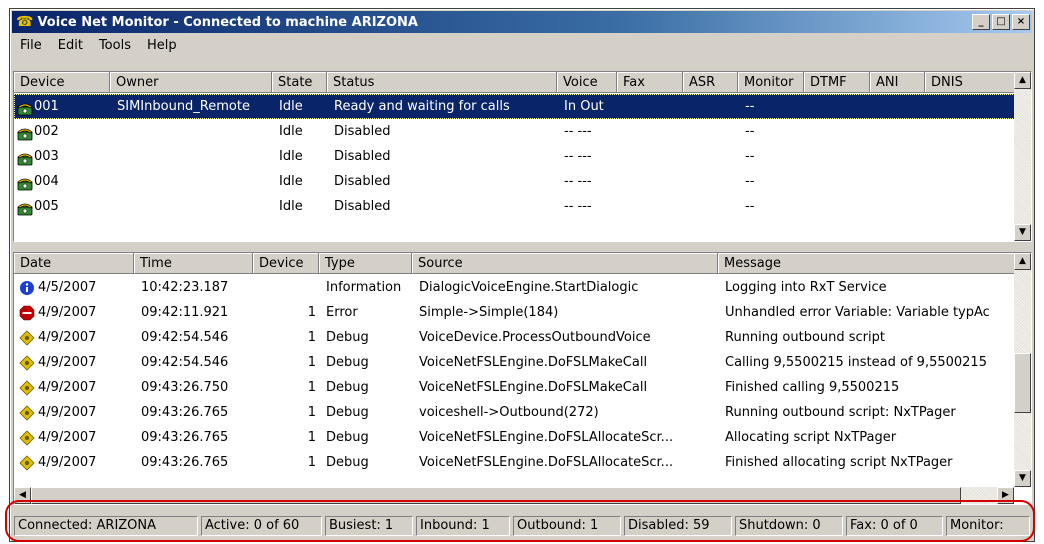  I want to click on column-header-date: Date, so click(74, 263).